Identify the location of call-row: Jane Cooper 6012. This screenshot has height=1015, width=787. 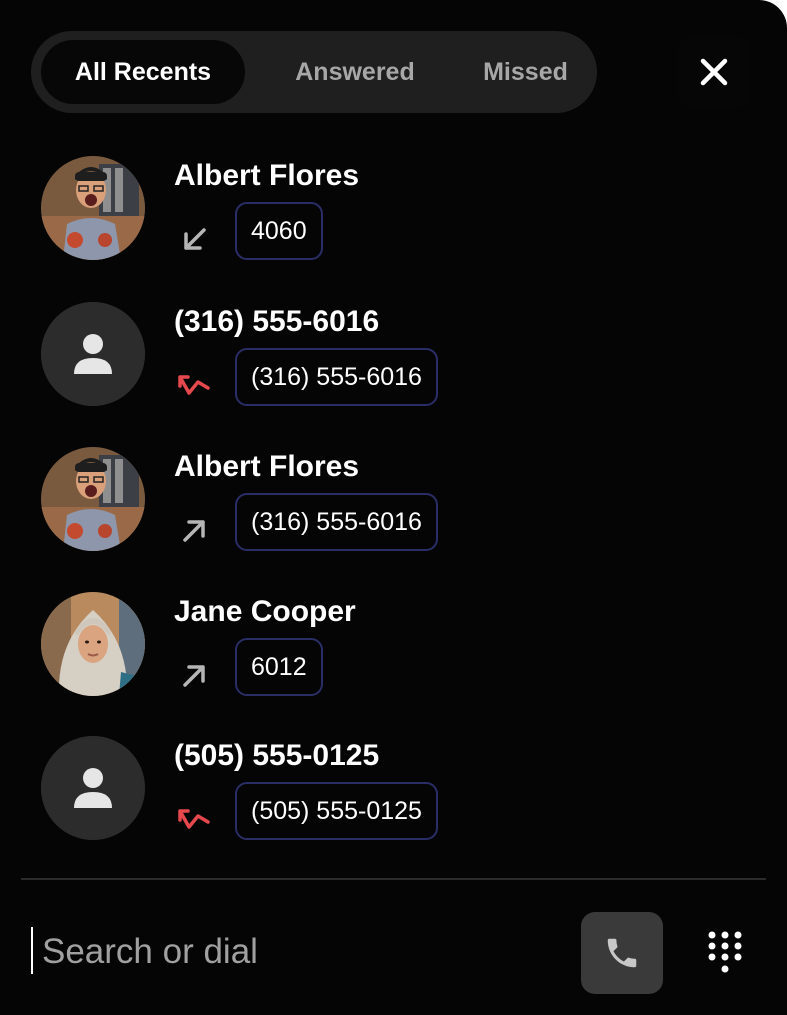
(393, 657).